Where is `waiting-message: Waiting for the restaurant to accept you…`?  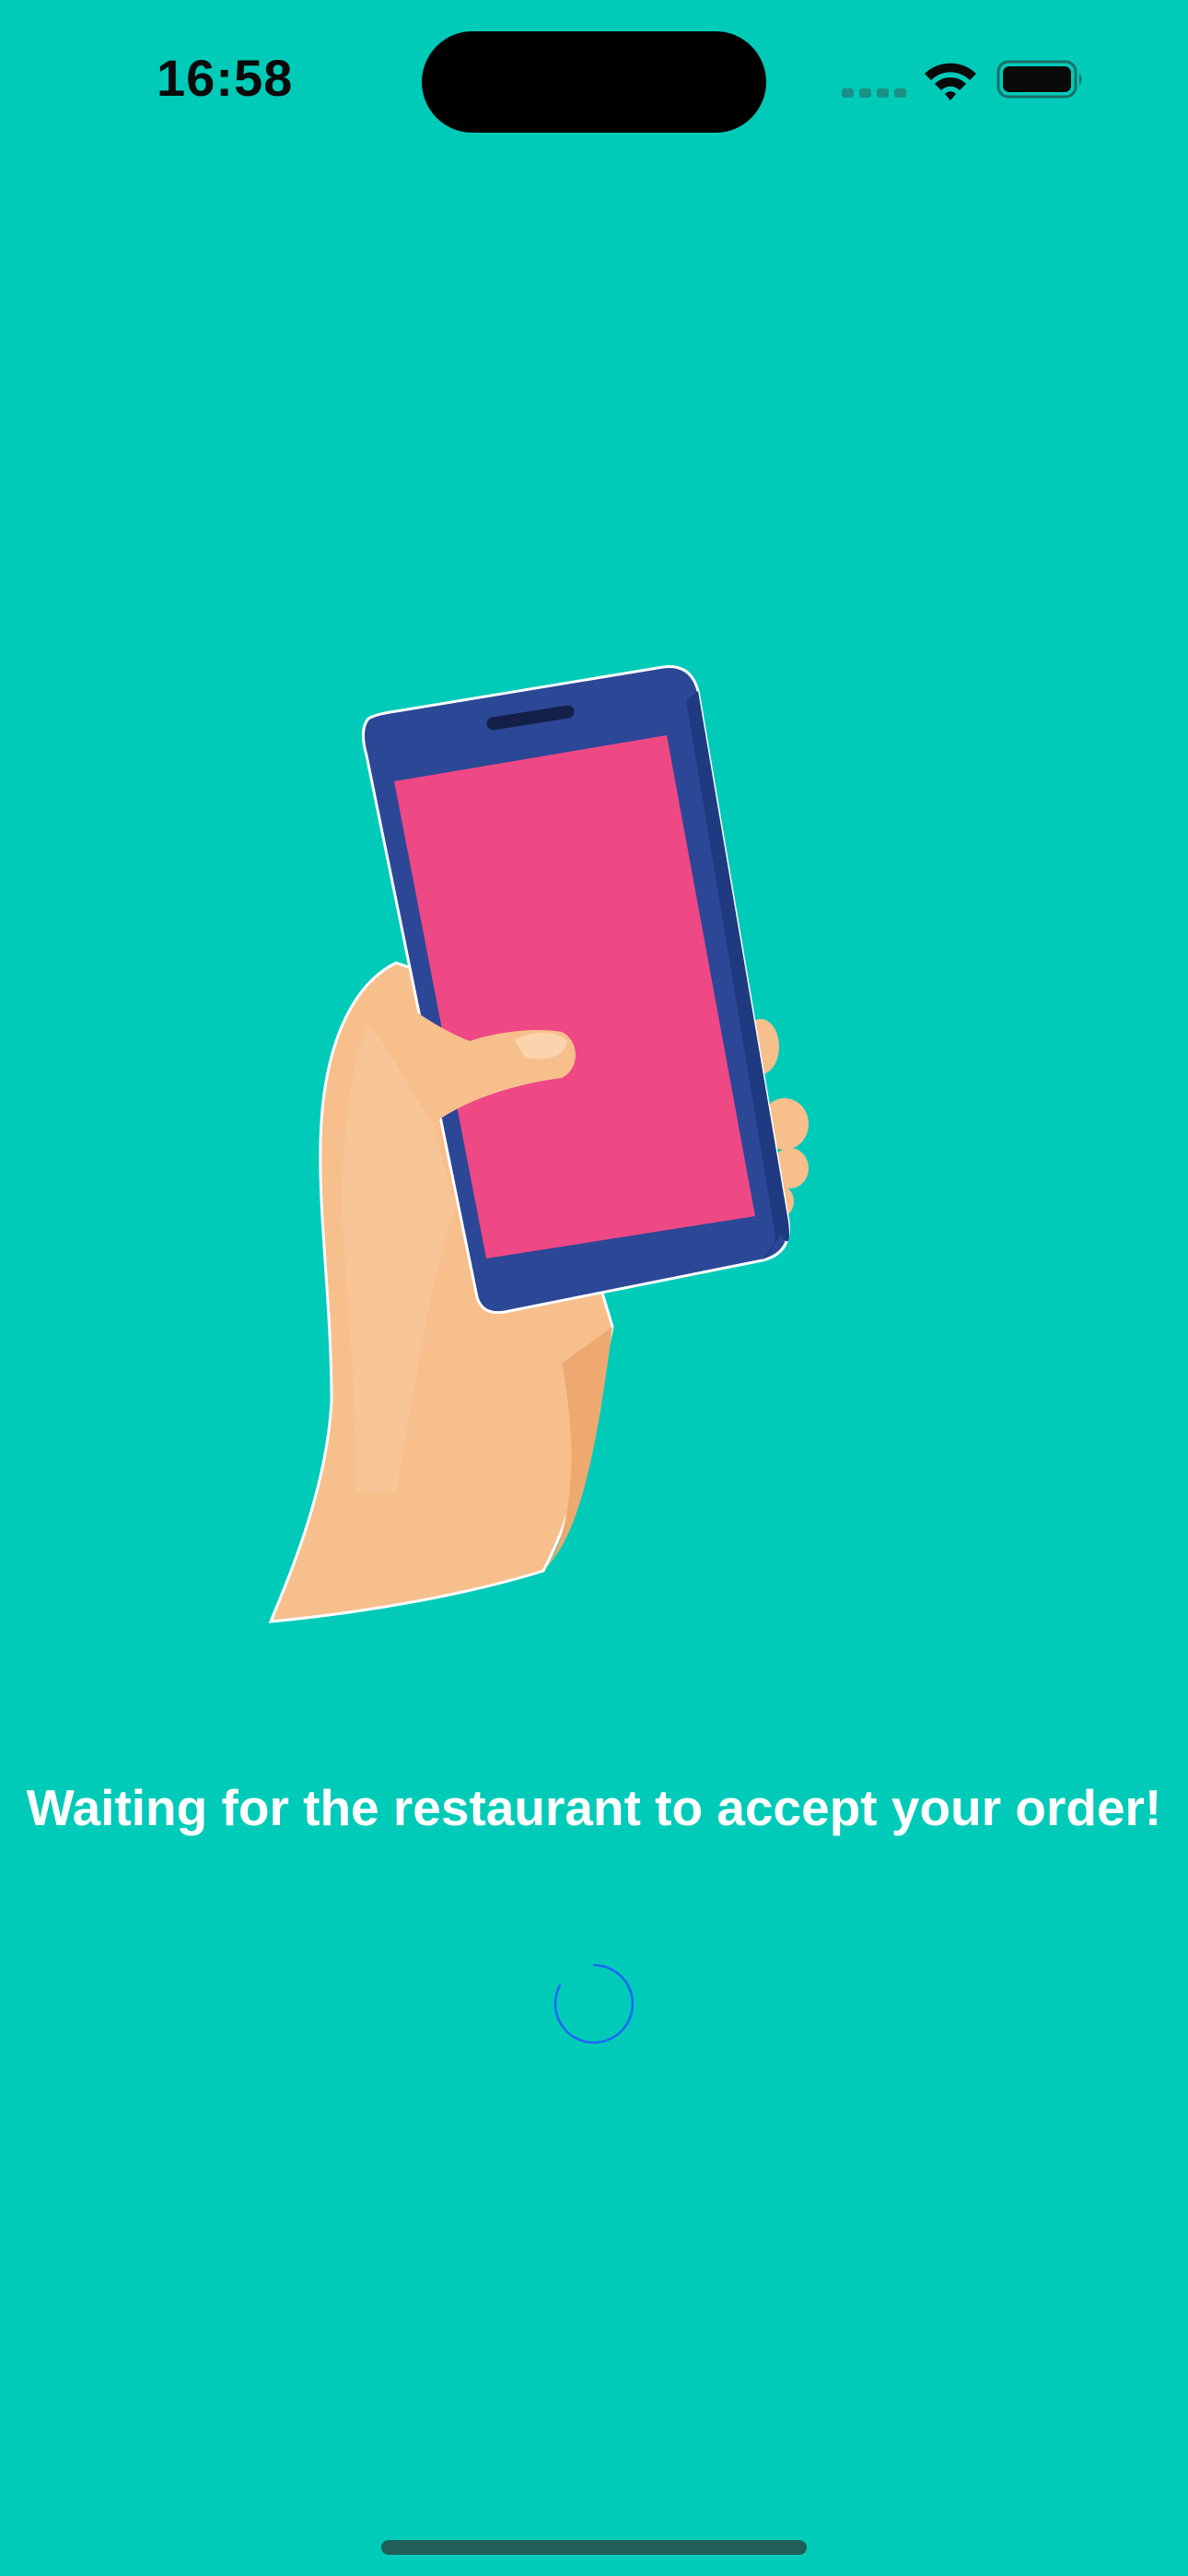
waiting-message: Waiting for the restaurant to accept you… is located at coordinates (594, 1807).